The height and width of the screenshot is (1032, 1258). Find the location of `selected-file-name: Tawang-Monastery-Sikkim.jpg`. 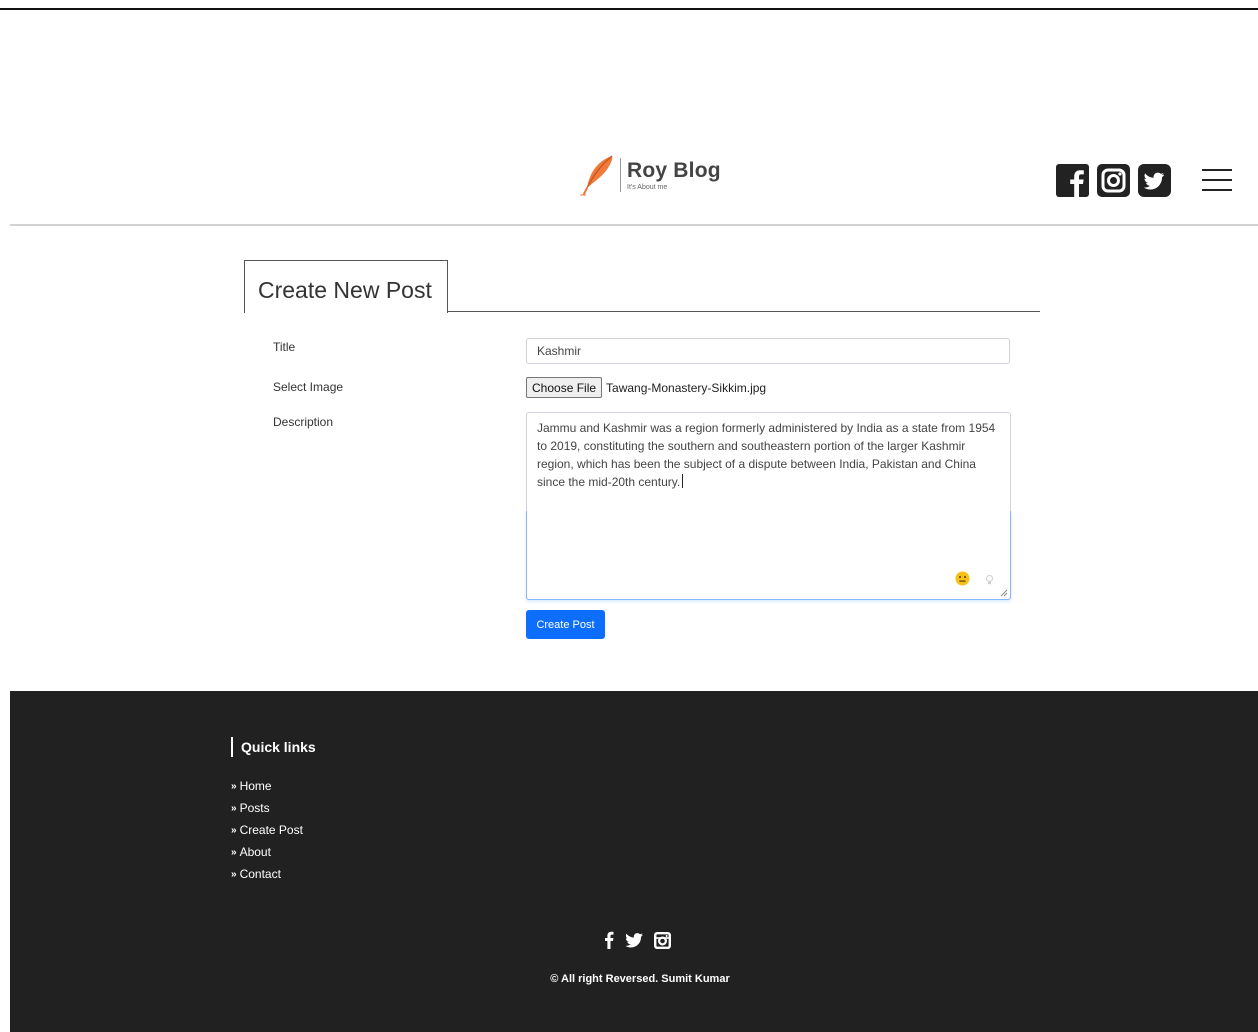

selected-file-name: Tawang-Monastery-Sikkim.jpg is located at coordinates (686, 387).